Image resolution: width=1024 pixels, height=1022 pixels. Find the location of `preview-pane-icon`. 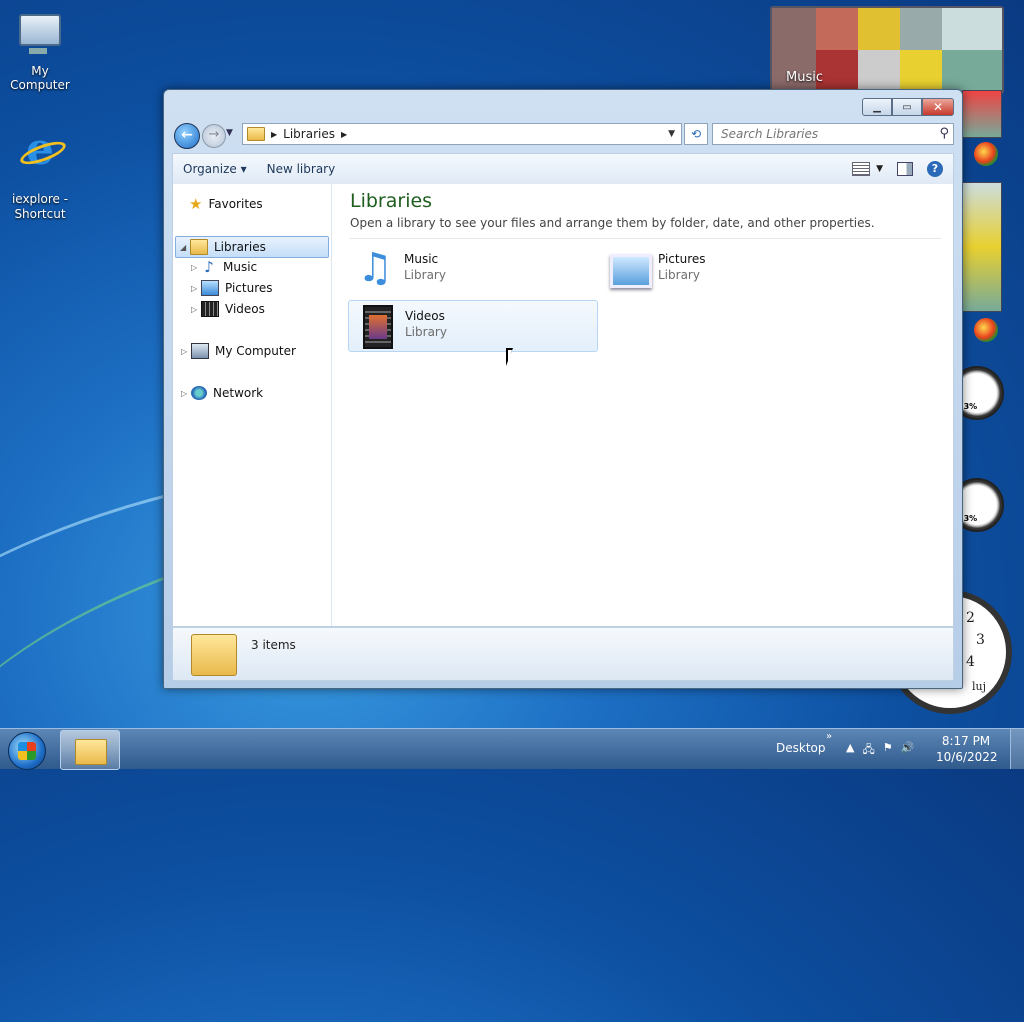

preview-pane-icon is located at coordinates (905, 169).